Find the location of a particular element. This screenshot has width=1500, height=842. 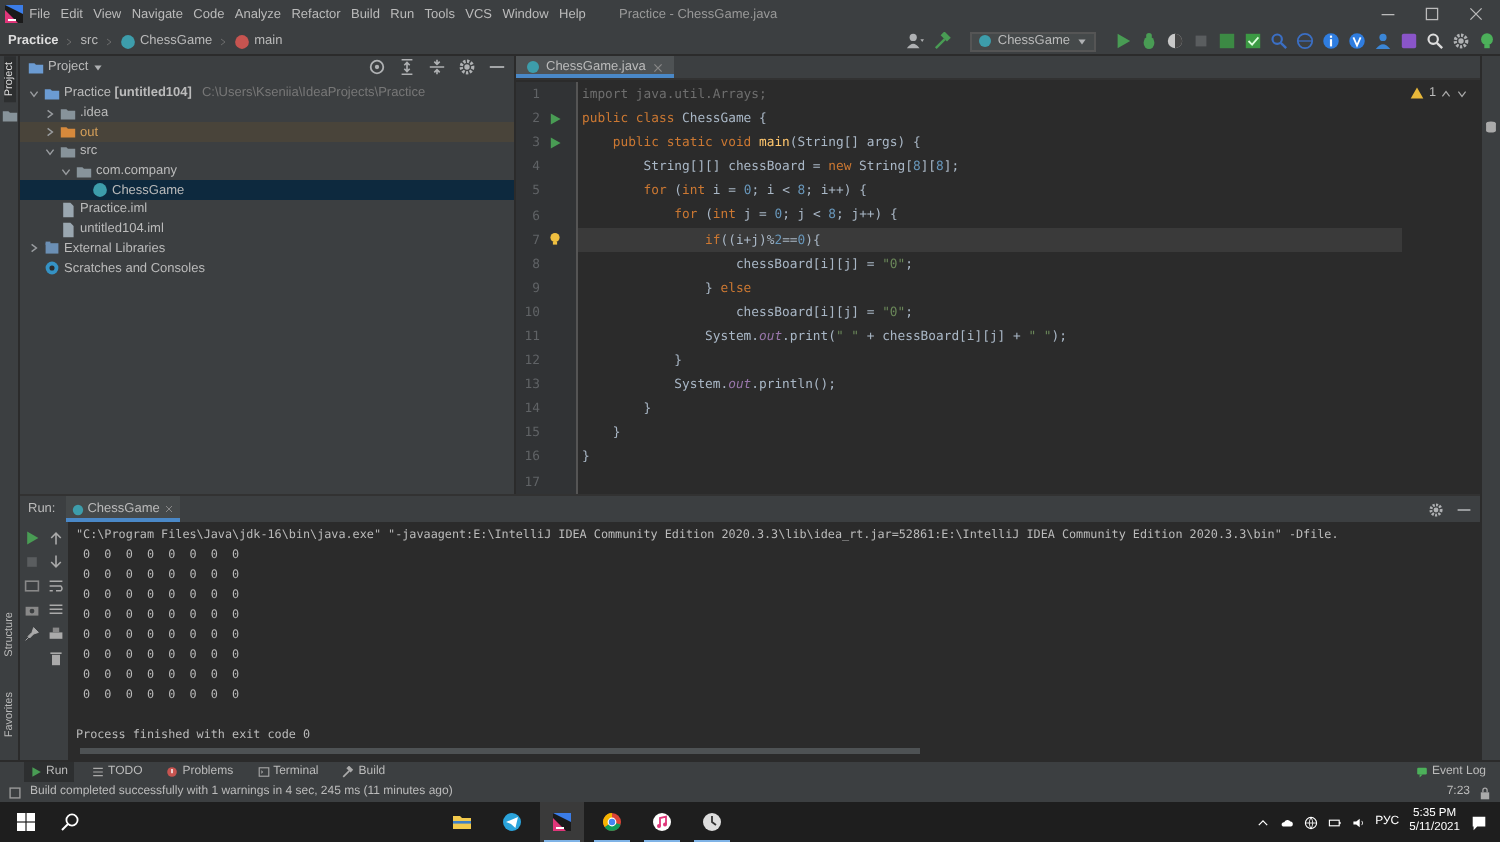

list-icon is located at coordinates (98, 772).